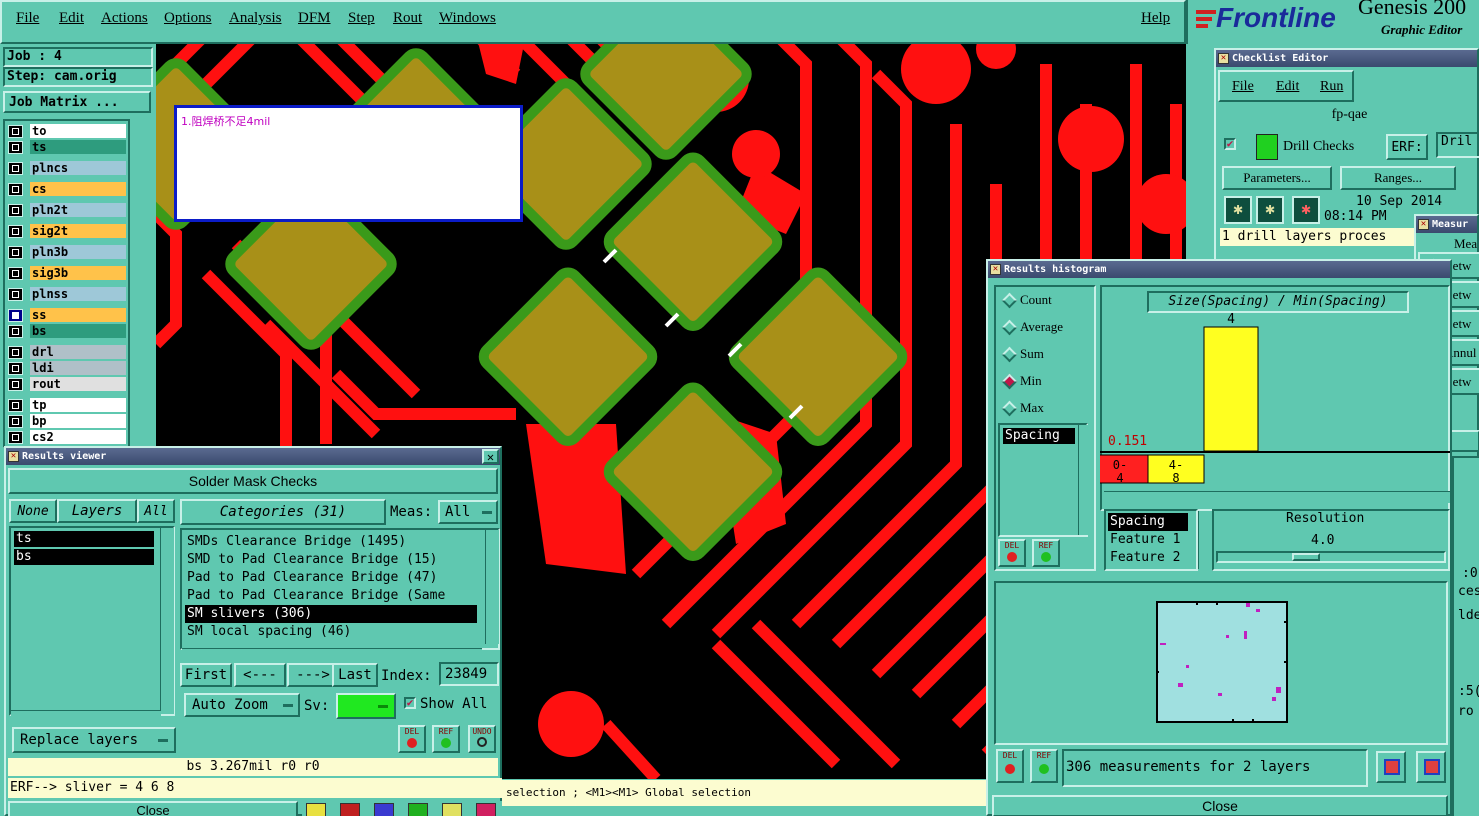 The image size is (1479, 816). Describe the element at coordinates (1221, 663) in the screenshot. I see `board-preview` at that location.